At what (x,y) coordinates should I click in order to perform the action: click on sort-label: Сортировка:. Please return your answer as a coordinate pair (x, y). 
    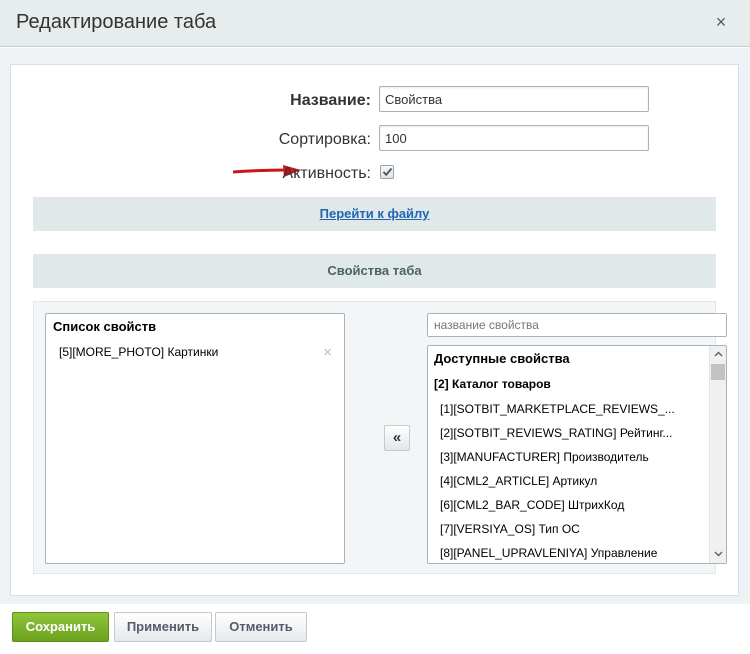
    Looking at the image, I should click on (324, 139).